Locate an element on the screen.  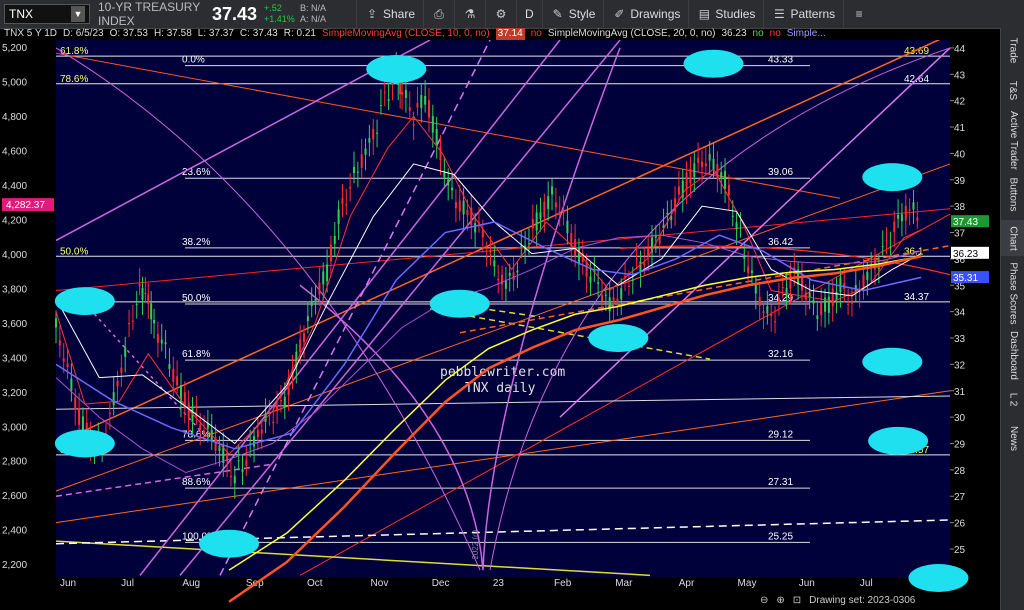
ask-value: A: N/A is located at coordinates (313, 19).